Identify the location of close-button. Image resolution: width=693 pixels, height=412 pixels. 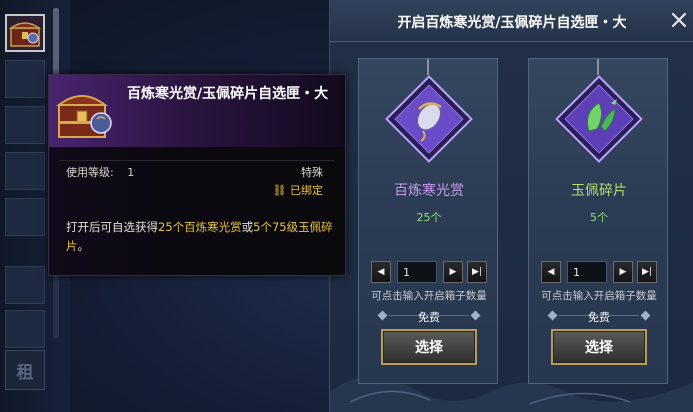
(679, 20).